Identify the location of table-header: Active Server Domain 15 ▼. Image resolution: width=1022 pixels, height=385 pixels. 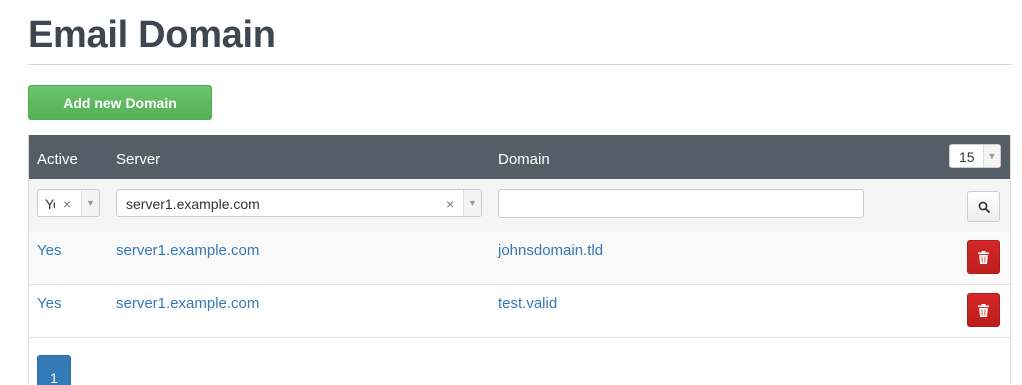
(519, 157).